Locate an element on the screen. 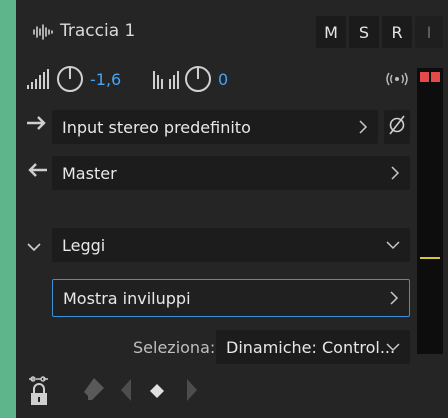 Image resolution: width=448 pixels, height=418 pixels. input-select: Input stereo predefinito is located at coordinates (215, 127).